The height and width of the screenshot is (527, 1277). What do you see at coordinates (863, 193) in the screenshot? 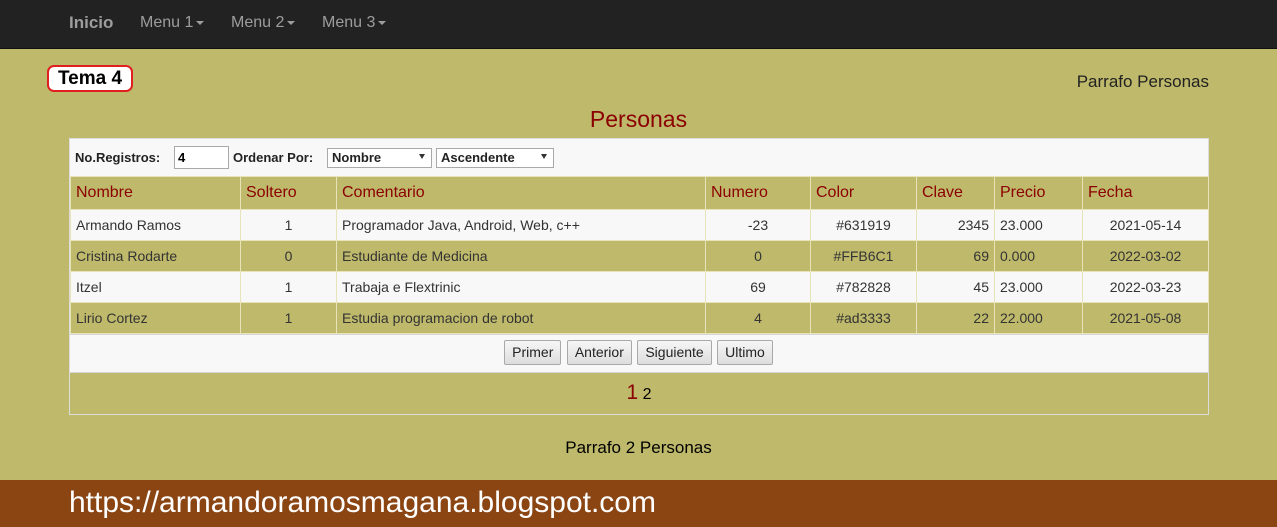
I see `col-header-color: Color` at bounding box center [863, 193].